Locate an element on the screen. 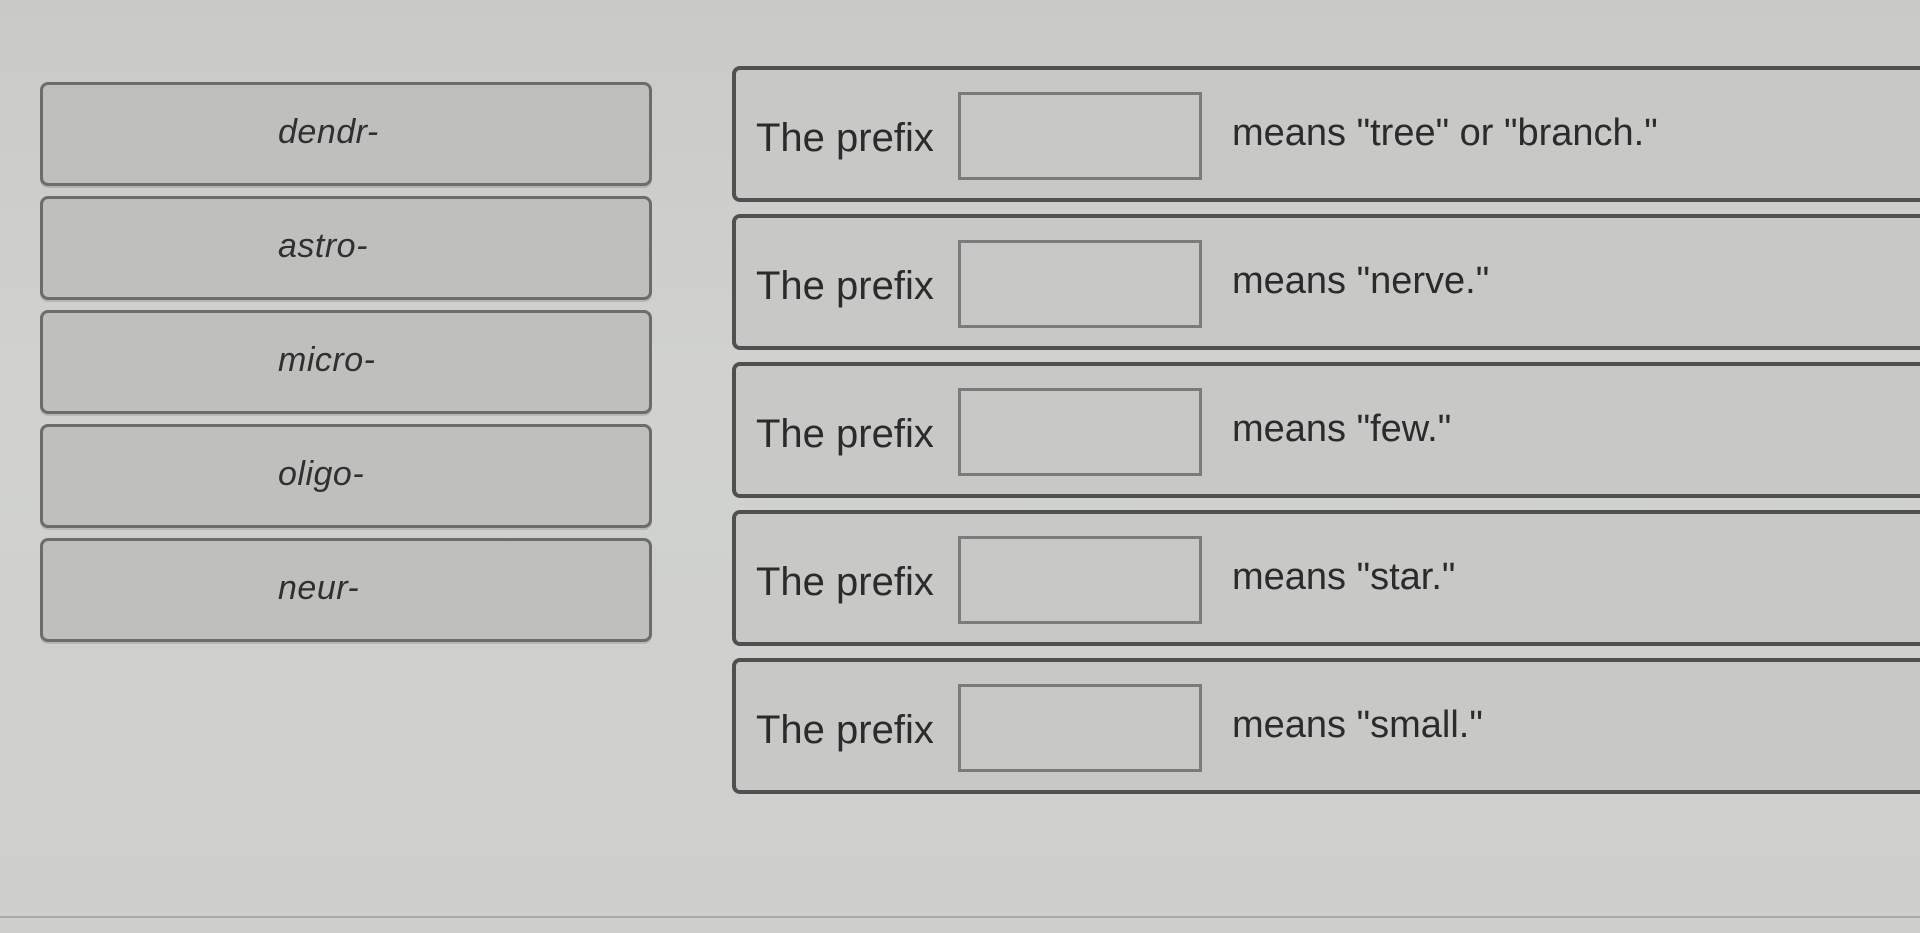  row-meaning-text: means "few." is located at coordinates (1342, 429).